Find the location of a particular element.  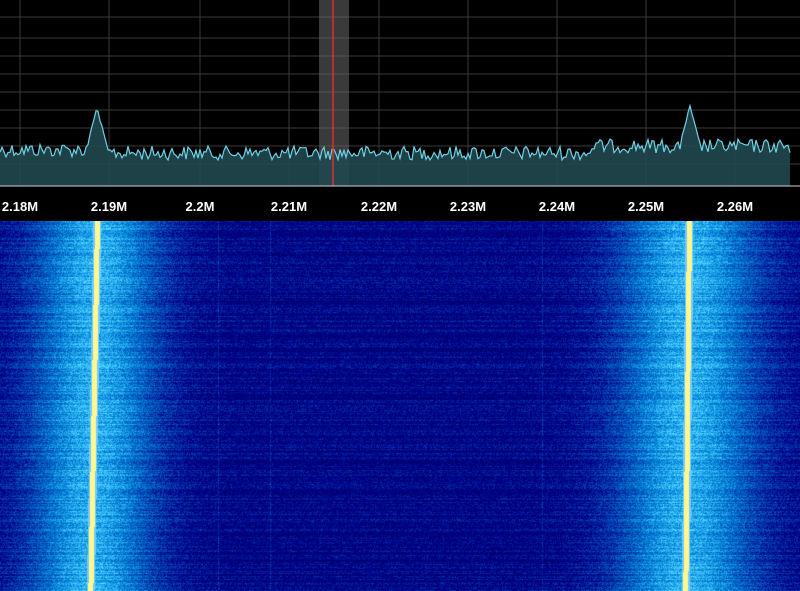

tick-label: 2.22M is located at coordinates (379, 206).